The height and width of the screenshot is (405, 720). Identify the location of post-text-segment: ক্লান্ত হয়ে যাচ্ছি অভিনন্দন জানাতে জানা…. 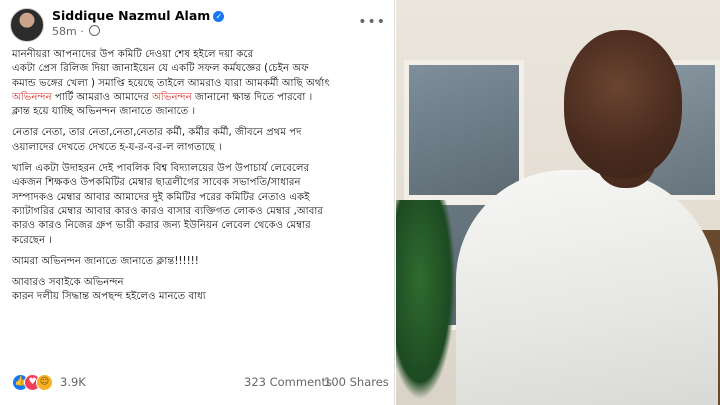
(104, 112).